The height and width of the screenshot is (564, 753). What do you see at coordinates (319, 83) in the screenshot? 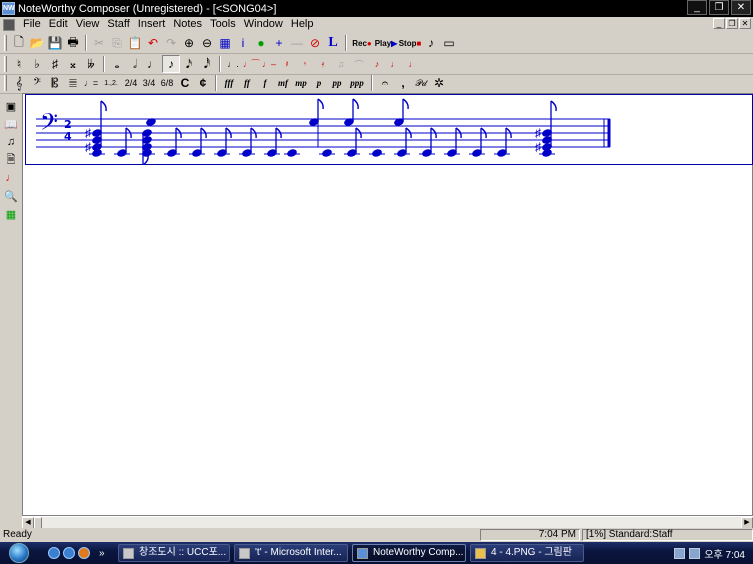
I see `dynamic-p: p` at bounding box center [319, 83].